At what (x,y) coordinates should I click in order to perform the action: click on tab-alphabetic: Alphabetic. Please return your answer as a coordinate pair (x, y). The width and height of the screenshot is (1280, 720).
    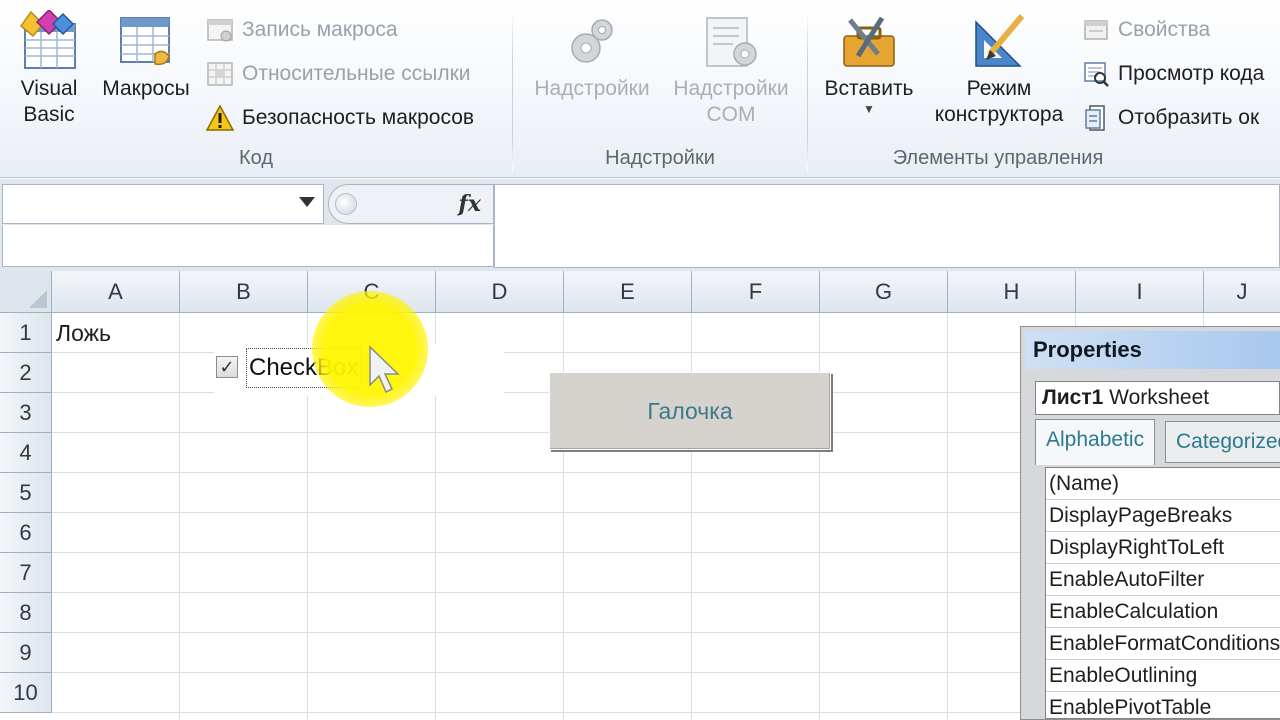
    Looking at the image, I should click on (1095, 442).